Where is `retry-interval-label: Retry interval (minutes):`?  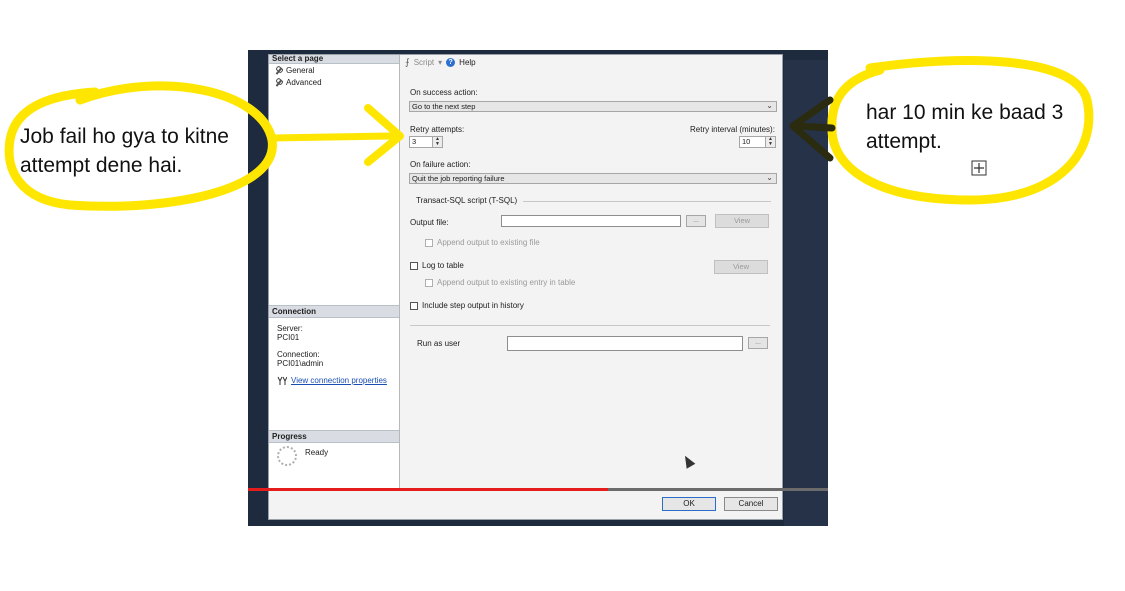
retry-interval-label: Retry interval (minutes): is located at coordinates (732, 129).